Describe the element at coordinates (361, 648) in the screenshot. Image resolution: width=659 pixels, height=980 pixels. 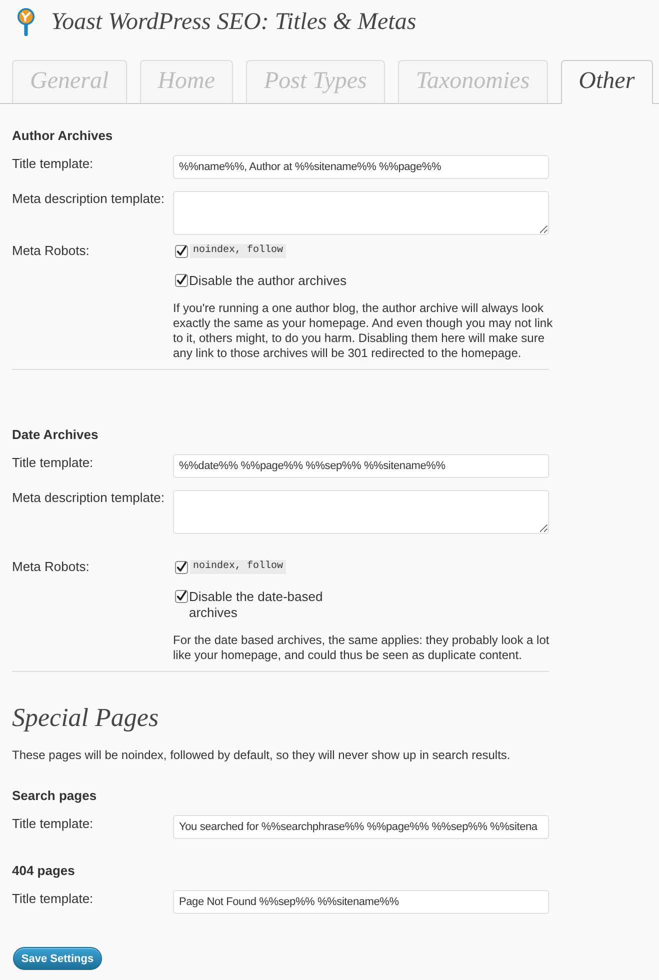
I see `help-text: For the date based archives, the same applies: they probably look a lot like your homepage, and could thus be seen as duplicate content.` at that location.